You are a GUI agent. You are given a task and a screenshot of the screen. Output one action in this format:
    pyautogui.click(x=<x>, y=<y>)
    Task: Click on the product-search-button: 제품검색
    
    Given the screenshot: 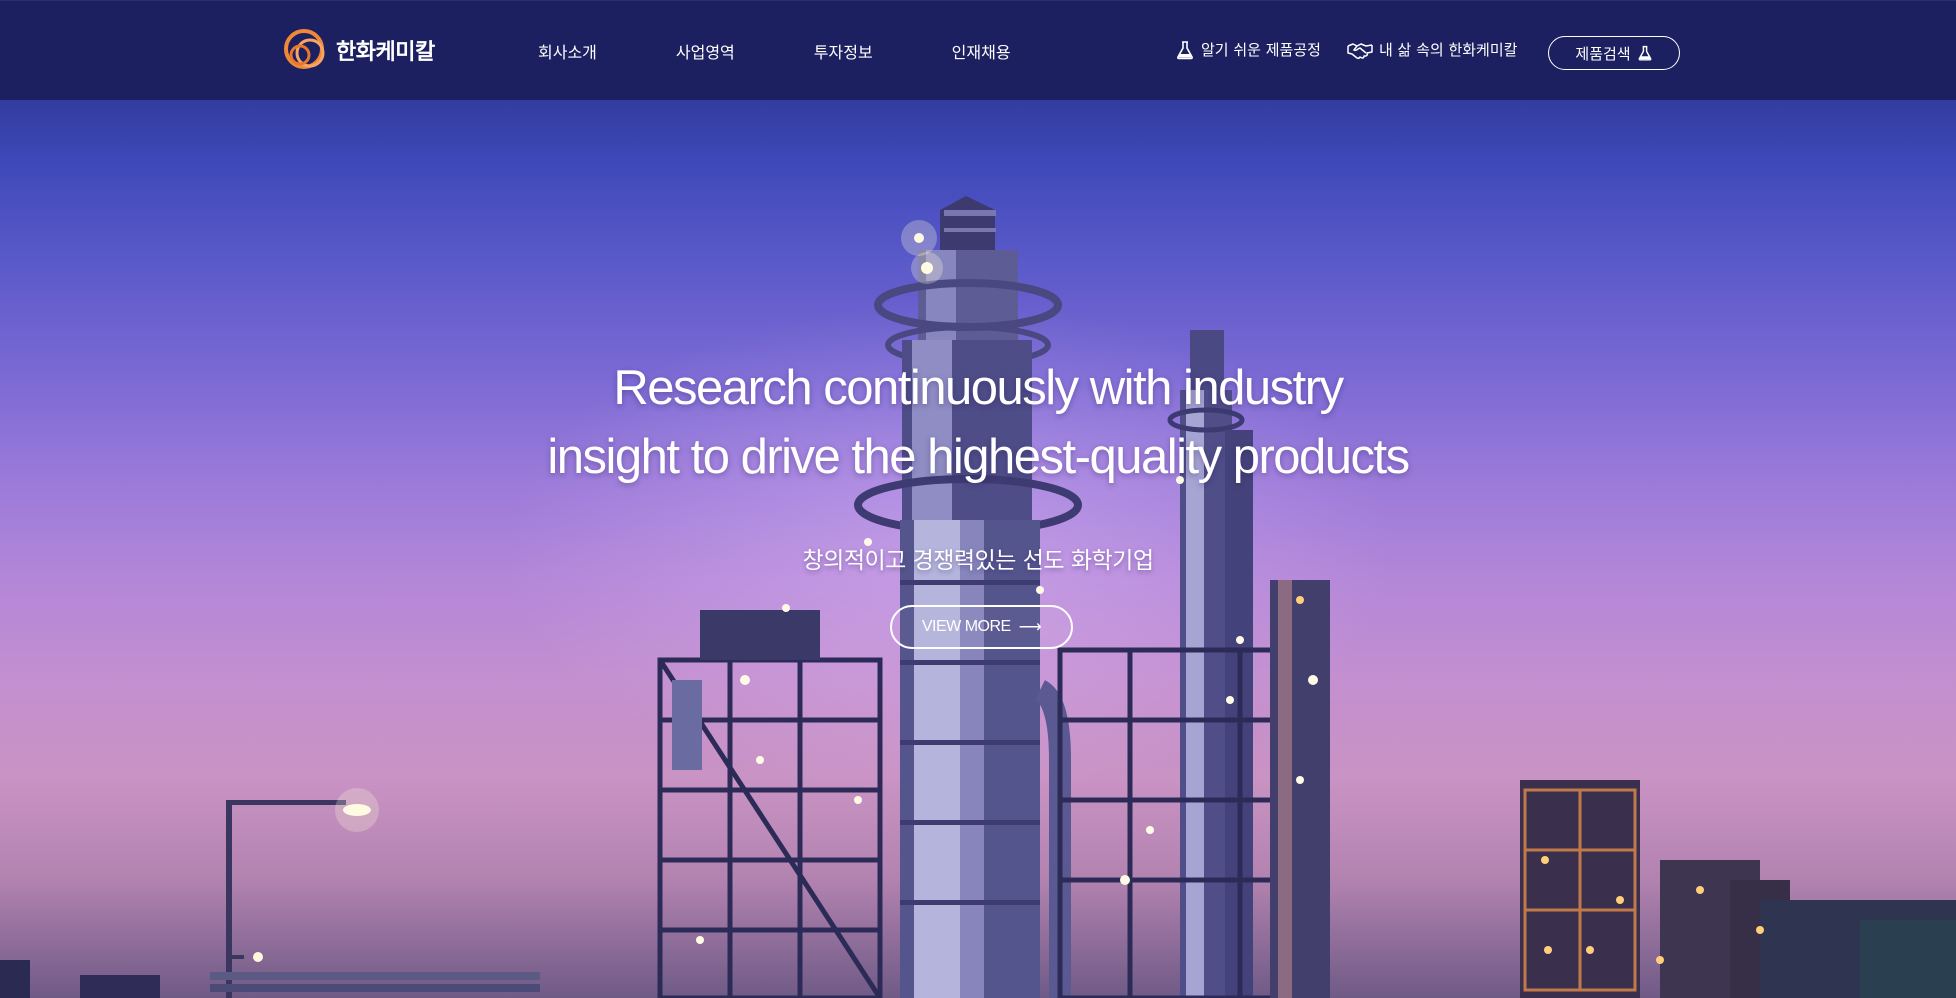 What is the action you would take?
    pyautogui.click(x=1614, y=53)
    